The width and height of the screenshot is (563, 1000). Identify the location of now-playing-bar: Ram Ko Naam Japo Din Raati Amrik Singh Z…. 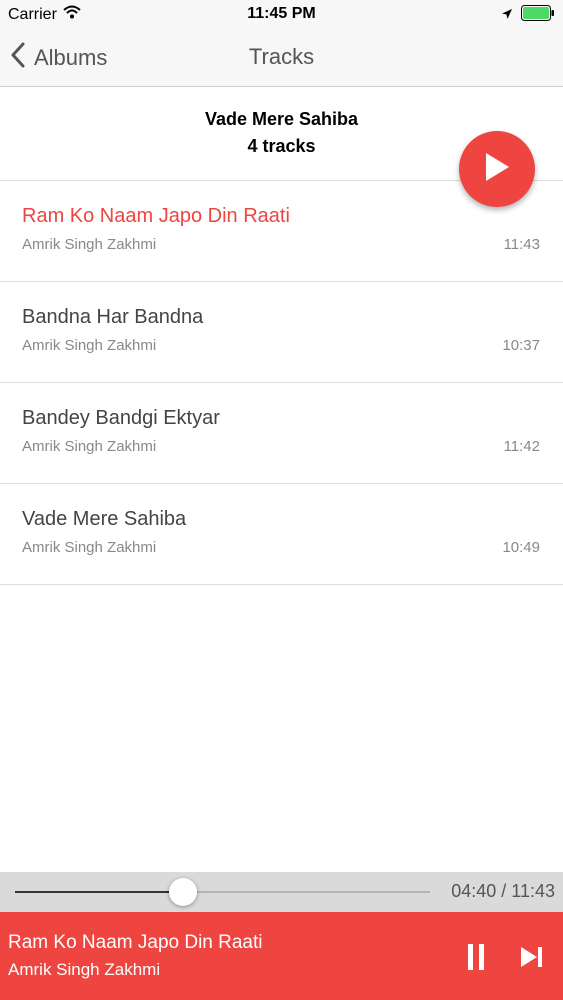
(281, 956).